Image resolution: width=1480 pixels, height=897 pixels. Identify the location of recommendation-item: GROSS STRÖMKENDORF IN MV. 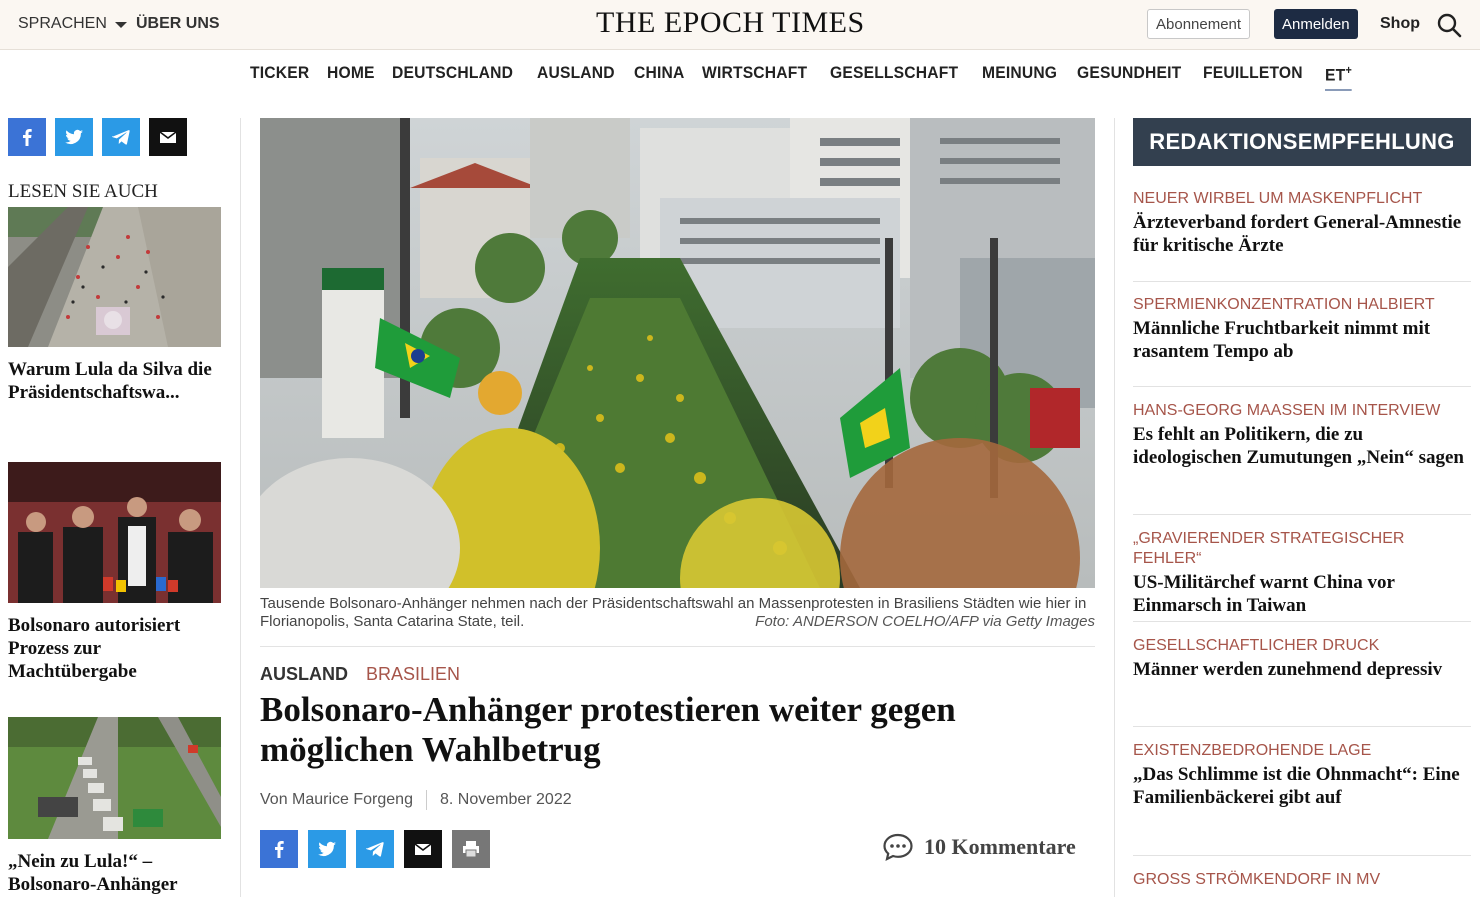
(1302, 880).